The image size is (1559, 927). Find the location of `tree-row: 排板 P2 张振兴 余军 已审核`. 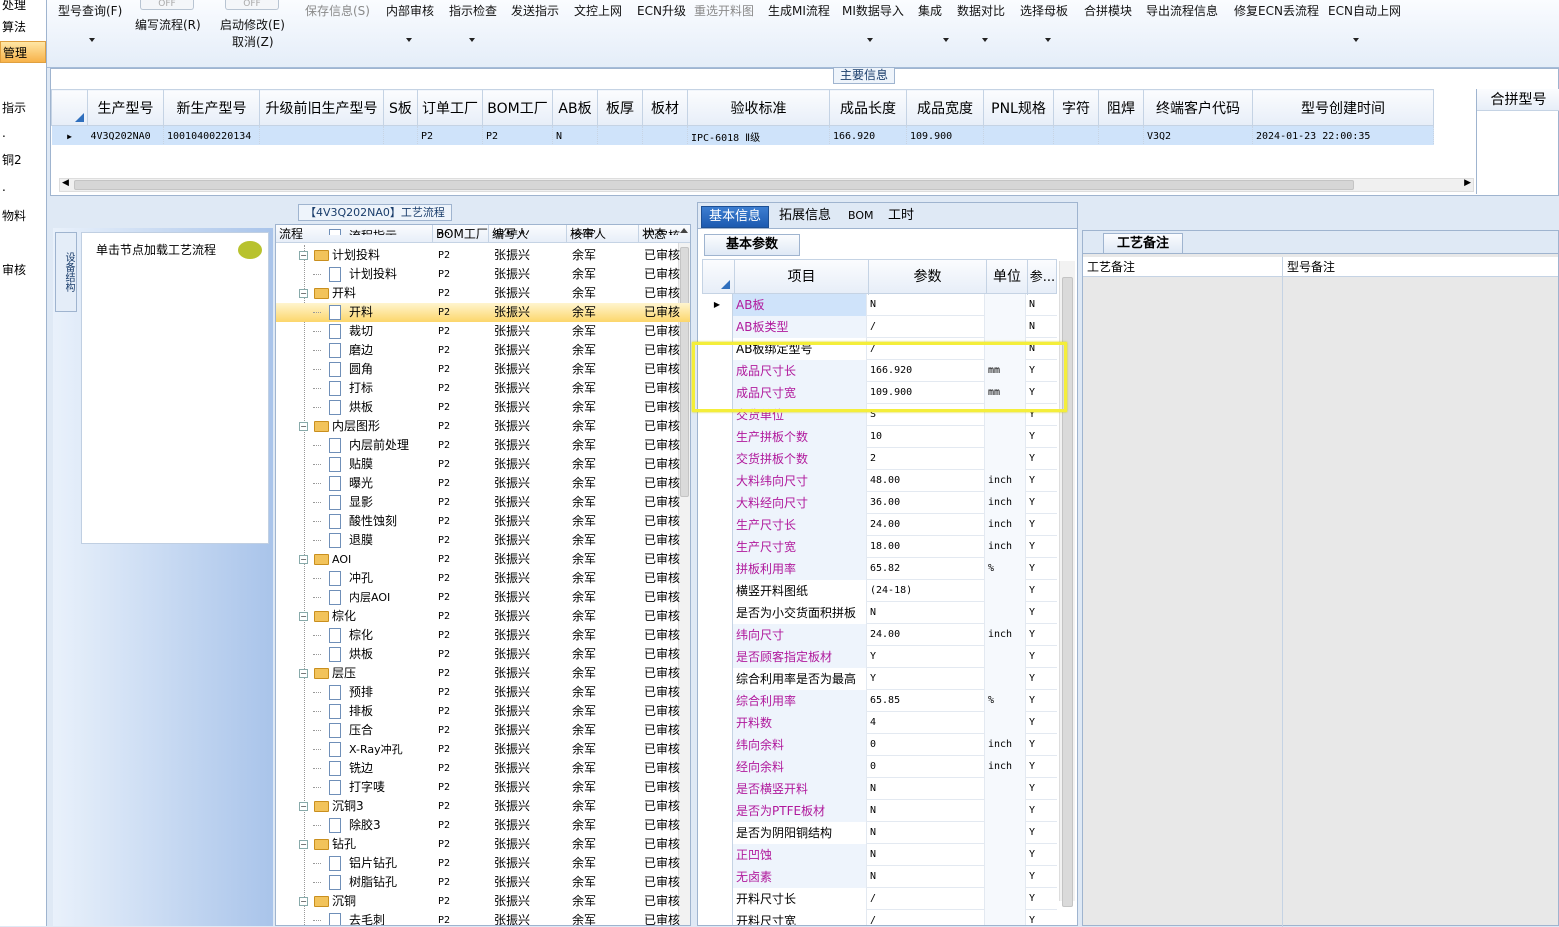

tree-row: 排板 P2 张振兴 余军 已审核 is located at coordinates (483, 711).